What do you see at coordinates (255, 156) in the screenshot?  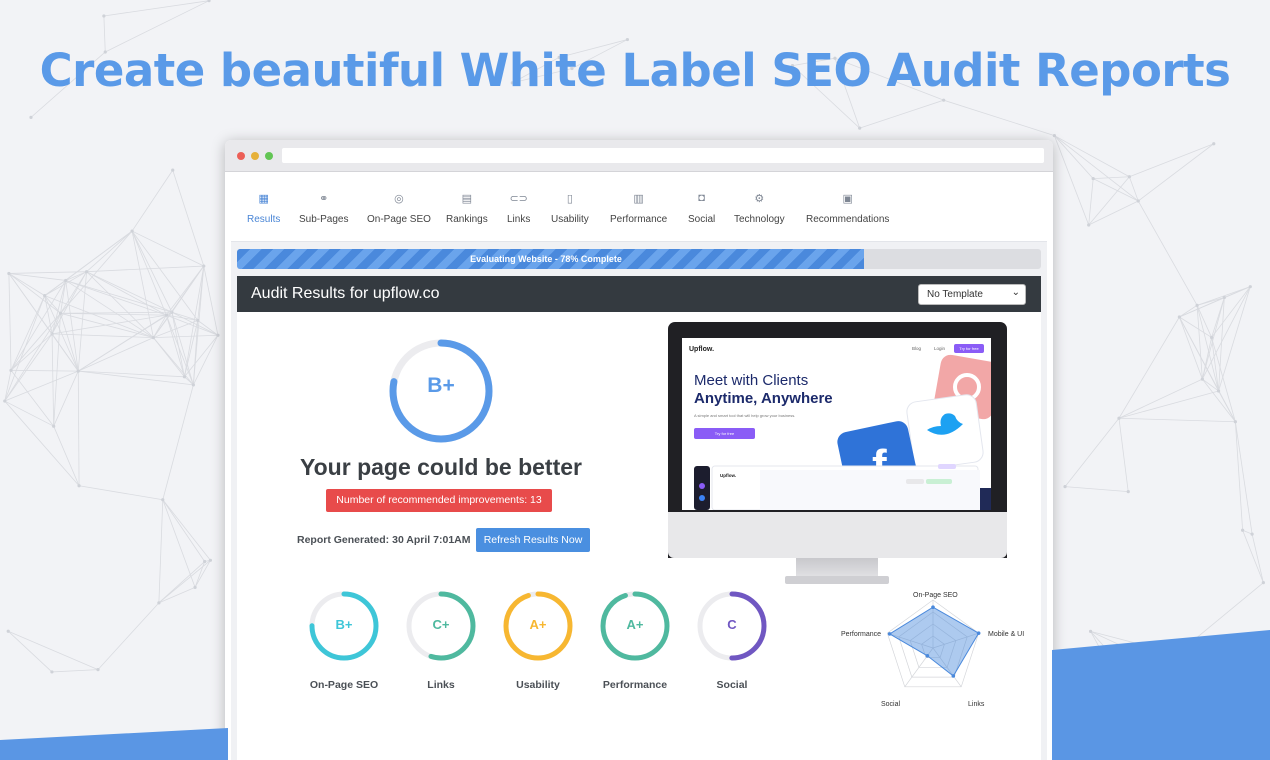 I see `minimize-dot-icon` at bounding box center [255, 156].